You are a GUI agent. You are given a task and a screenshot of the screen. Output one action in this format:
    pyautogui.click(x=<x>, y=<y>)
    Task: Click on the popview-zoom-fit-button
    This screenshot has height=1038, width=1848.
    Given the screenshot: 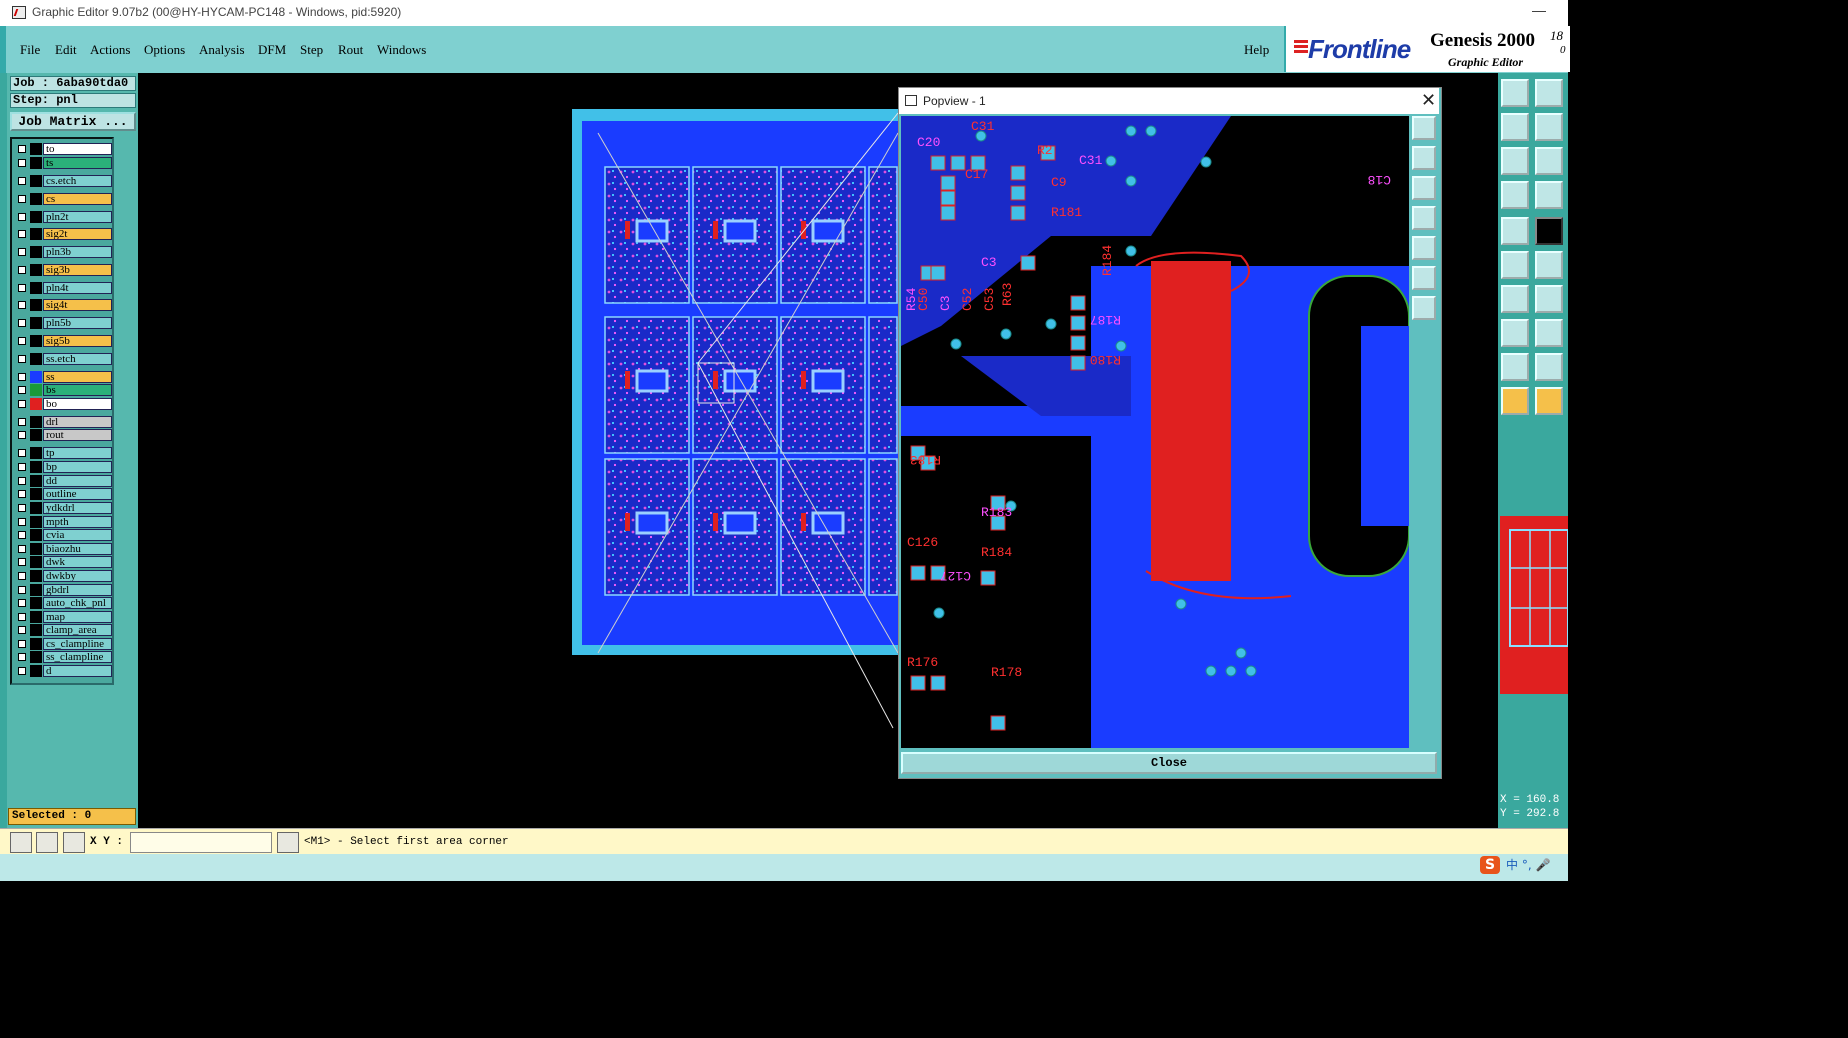 What is the action you would take?
    pyautogui.click(x=1424, y=128)
    